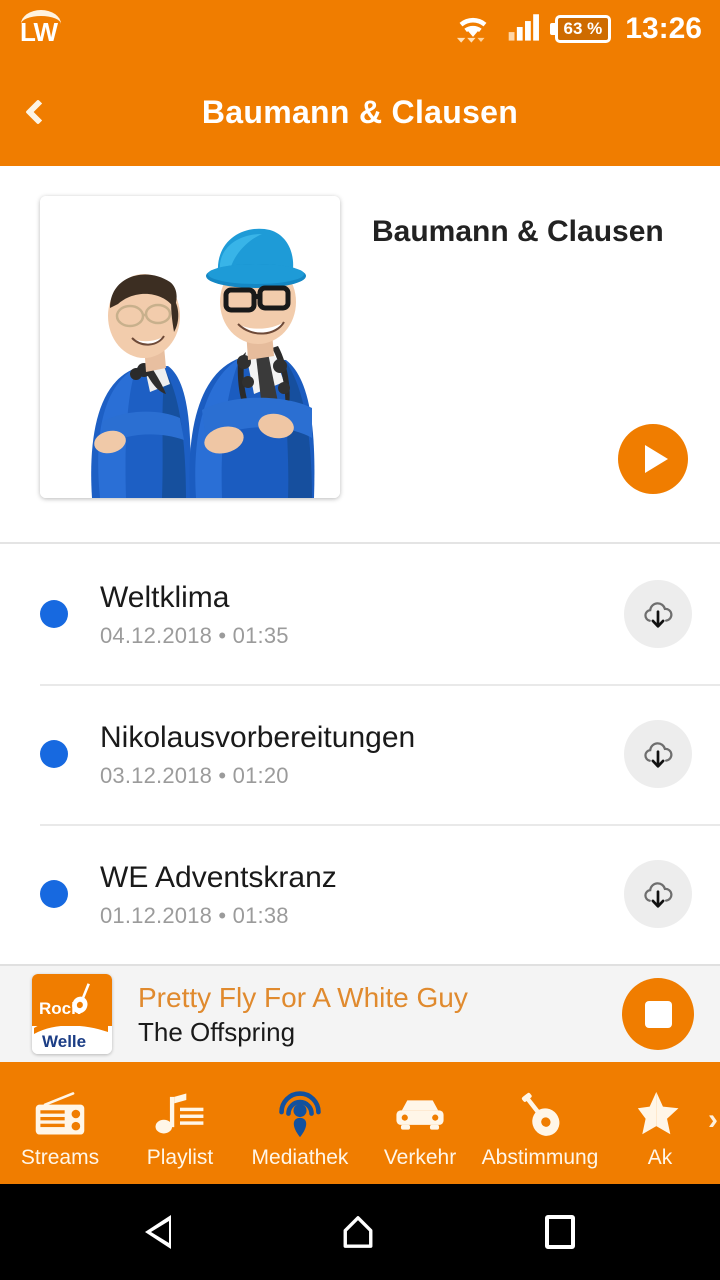 Image resolution: width=720 pixels, height=1280 pixels. I want to click on show-title: Baumann & Clausen, so click(518, 231).